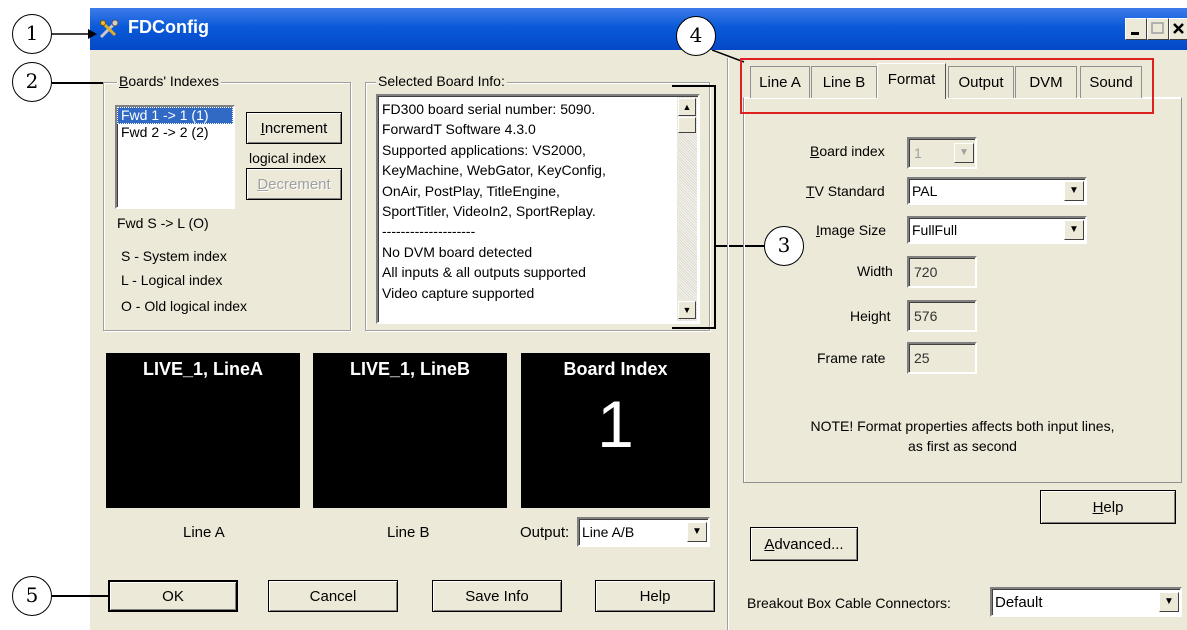 This screenshot has height=630, width=1187. What do you see at coordinates (615, 424) in the screenshot?
I see `board-index-value: 1` at bounding box center [615, 424].